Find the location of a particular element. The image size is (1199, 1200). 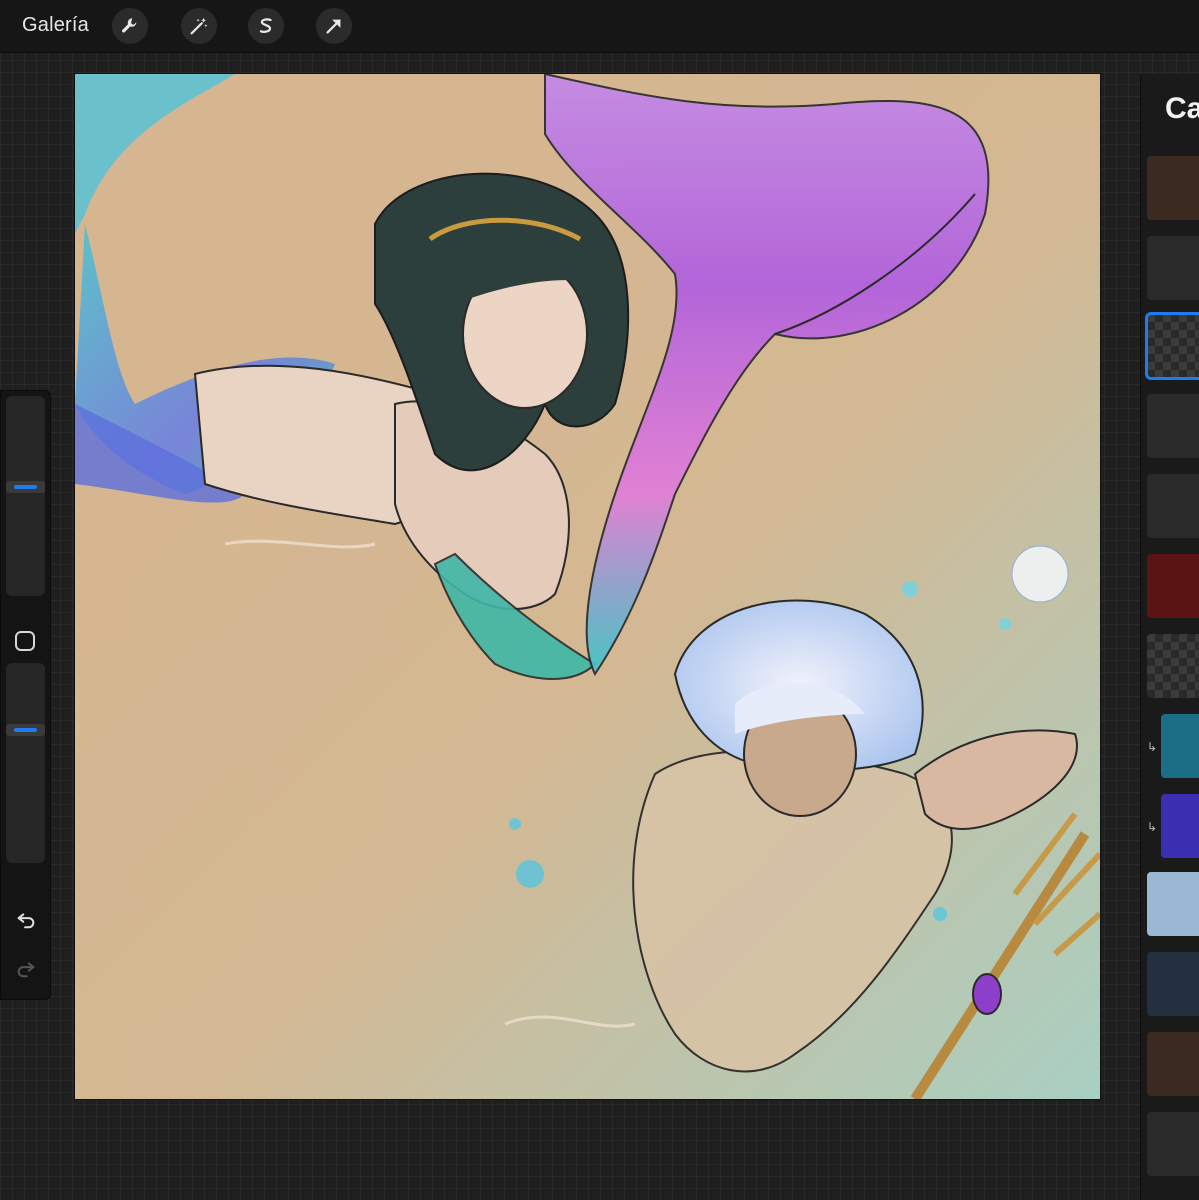

undo-icon is located at coordinates (26, 921).